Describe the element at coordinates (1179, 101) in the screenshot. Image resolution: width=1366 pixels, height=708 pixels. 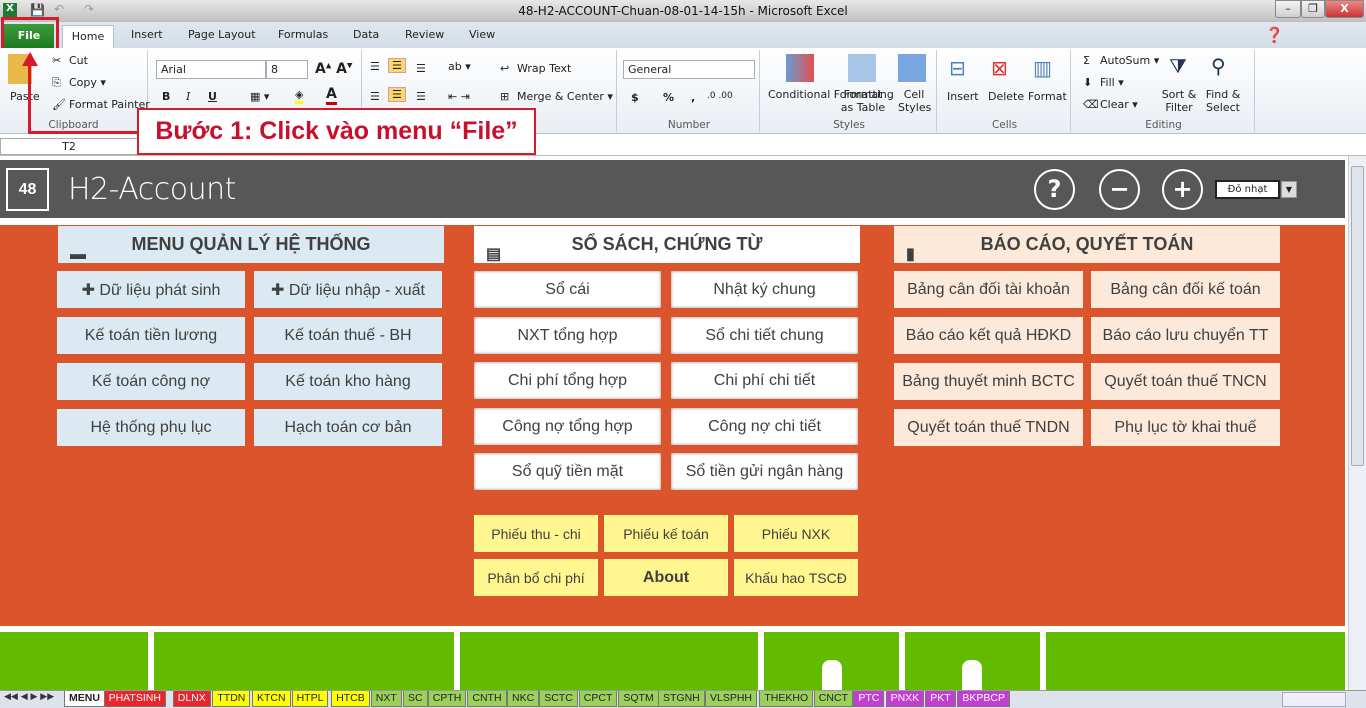
I see `sort-filter-button: Sort & Filter` at that location.